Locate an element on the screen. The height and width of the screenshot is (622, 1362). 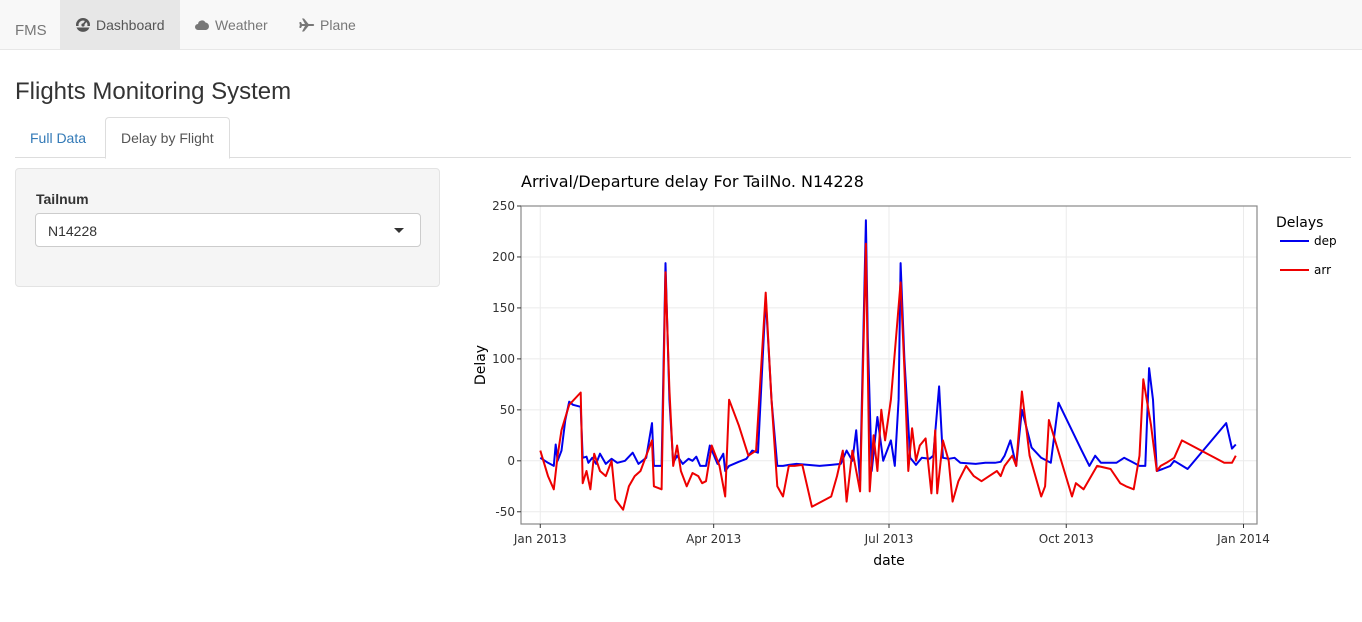
dashboard-icon is located at coordinates (83, 25).